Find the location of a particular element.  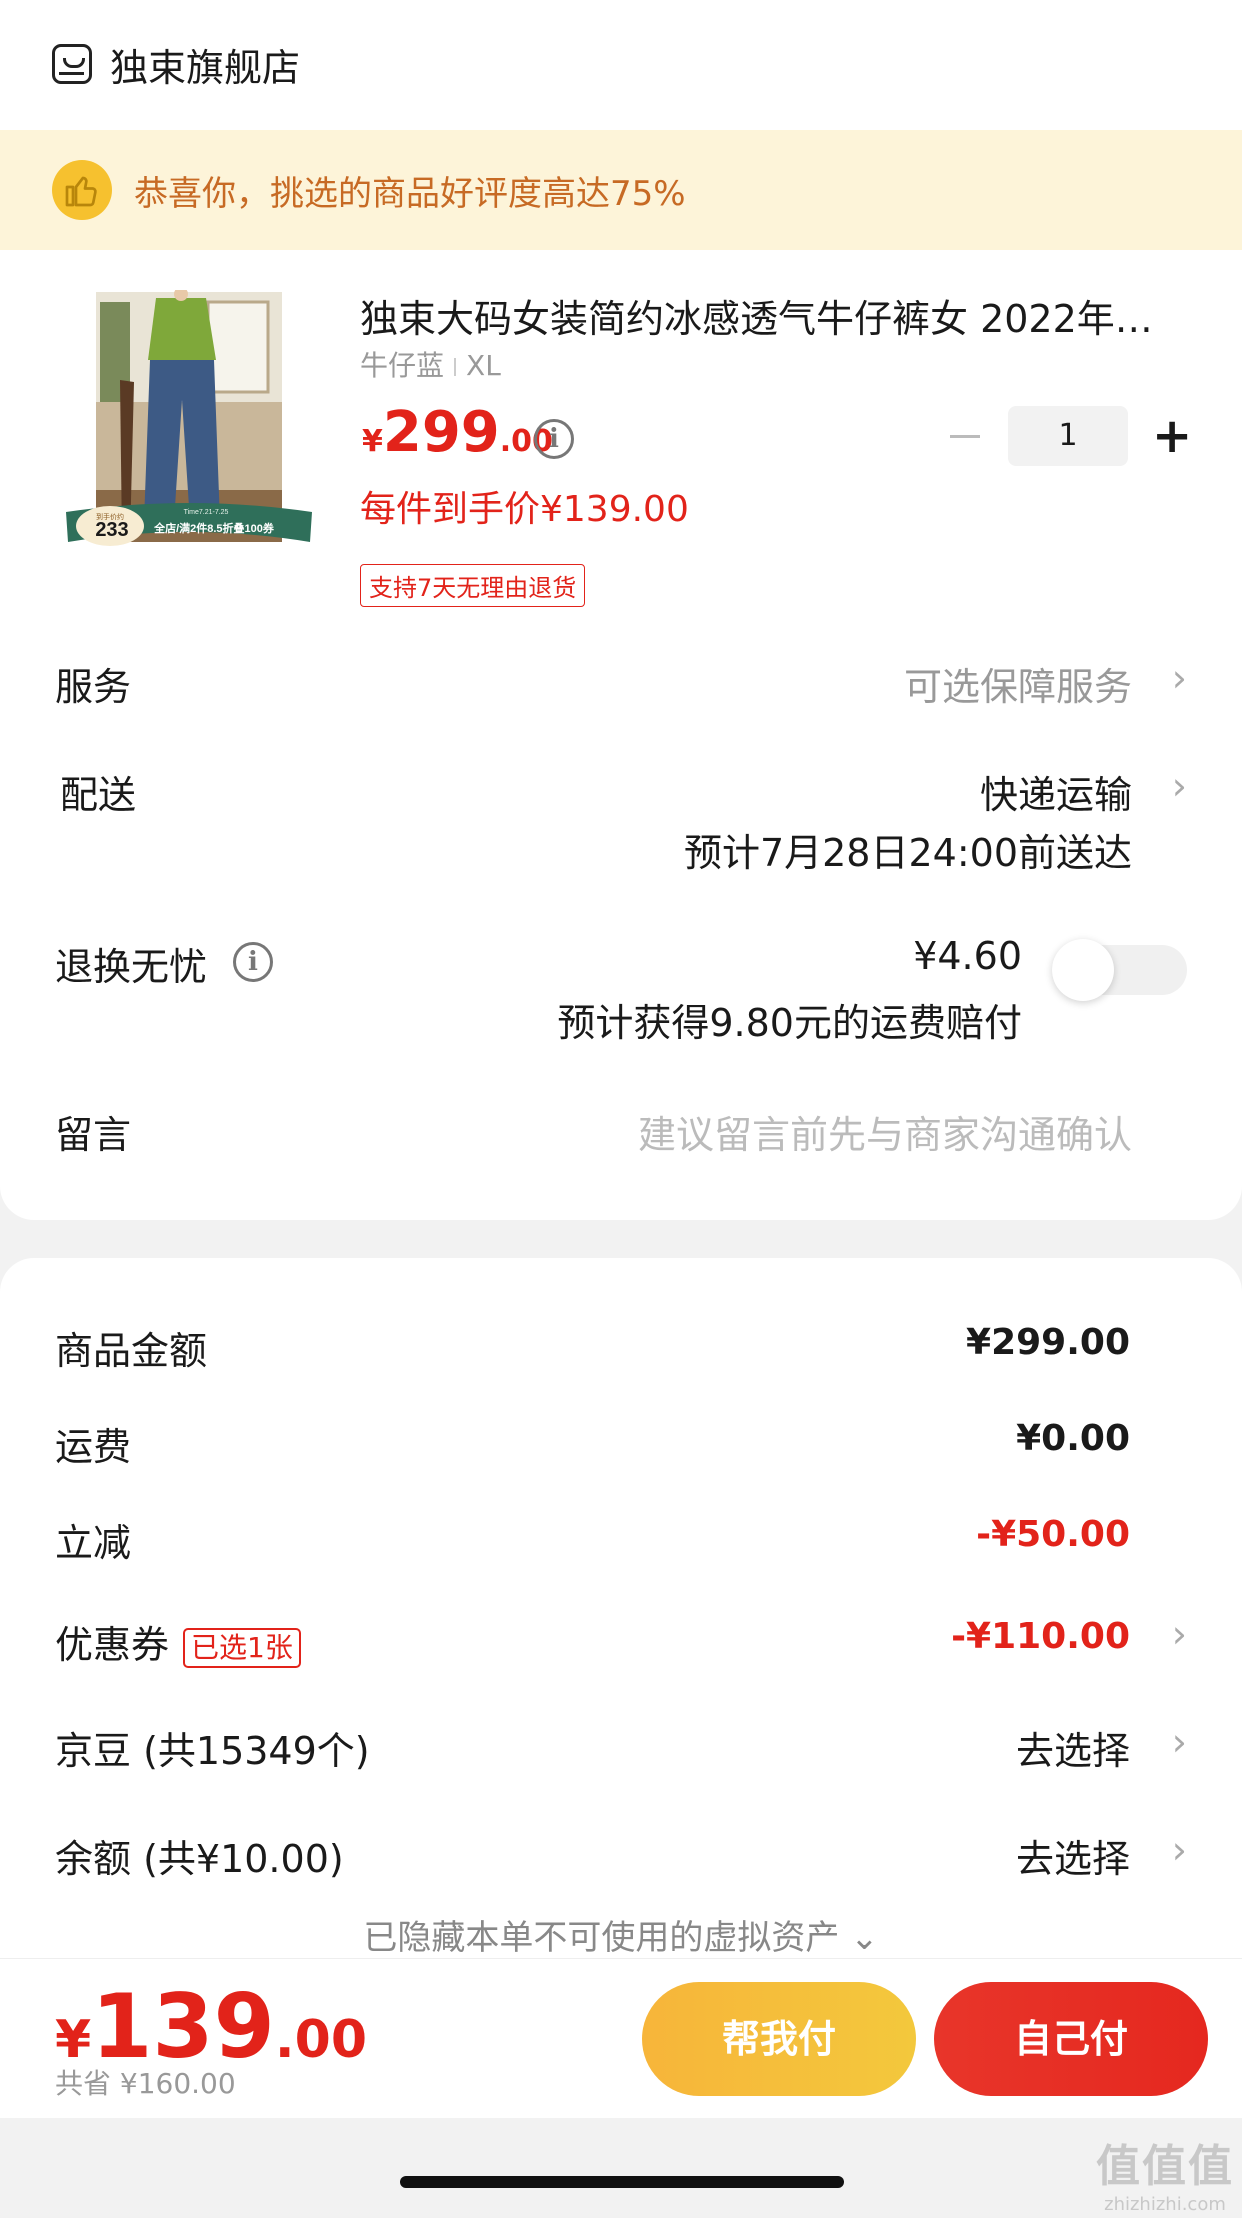

jingdou-value: 去选择 is located at coordinates (1072, 1751).